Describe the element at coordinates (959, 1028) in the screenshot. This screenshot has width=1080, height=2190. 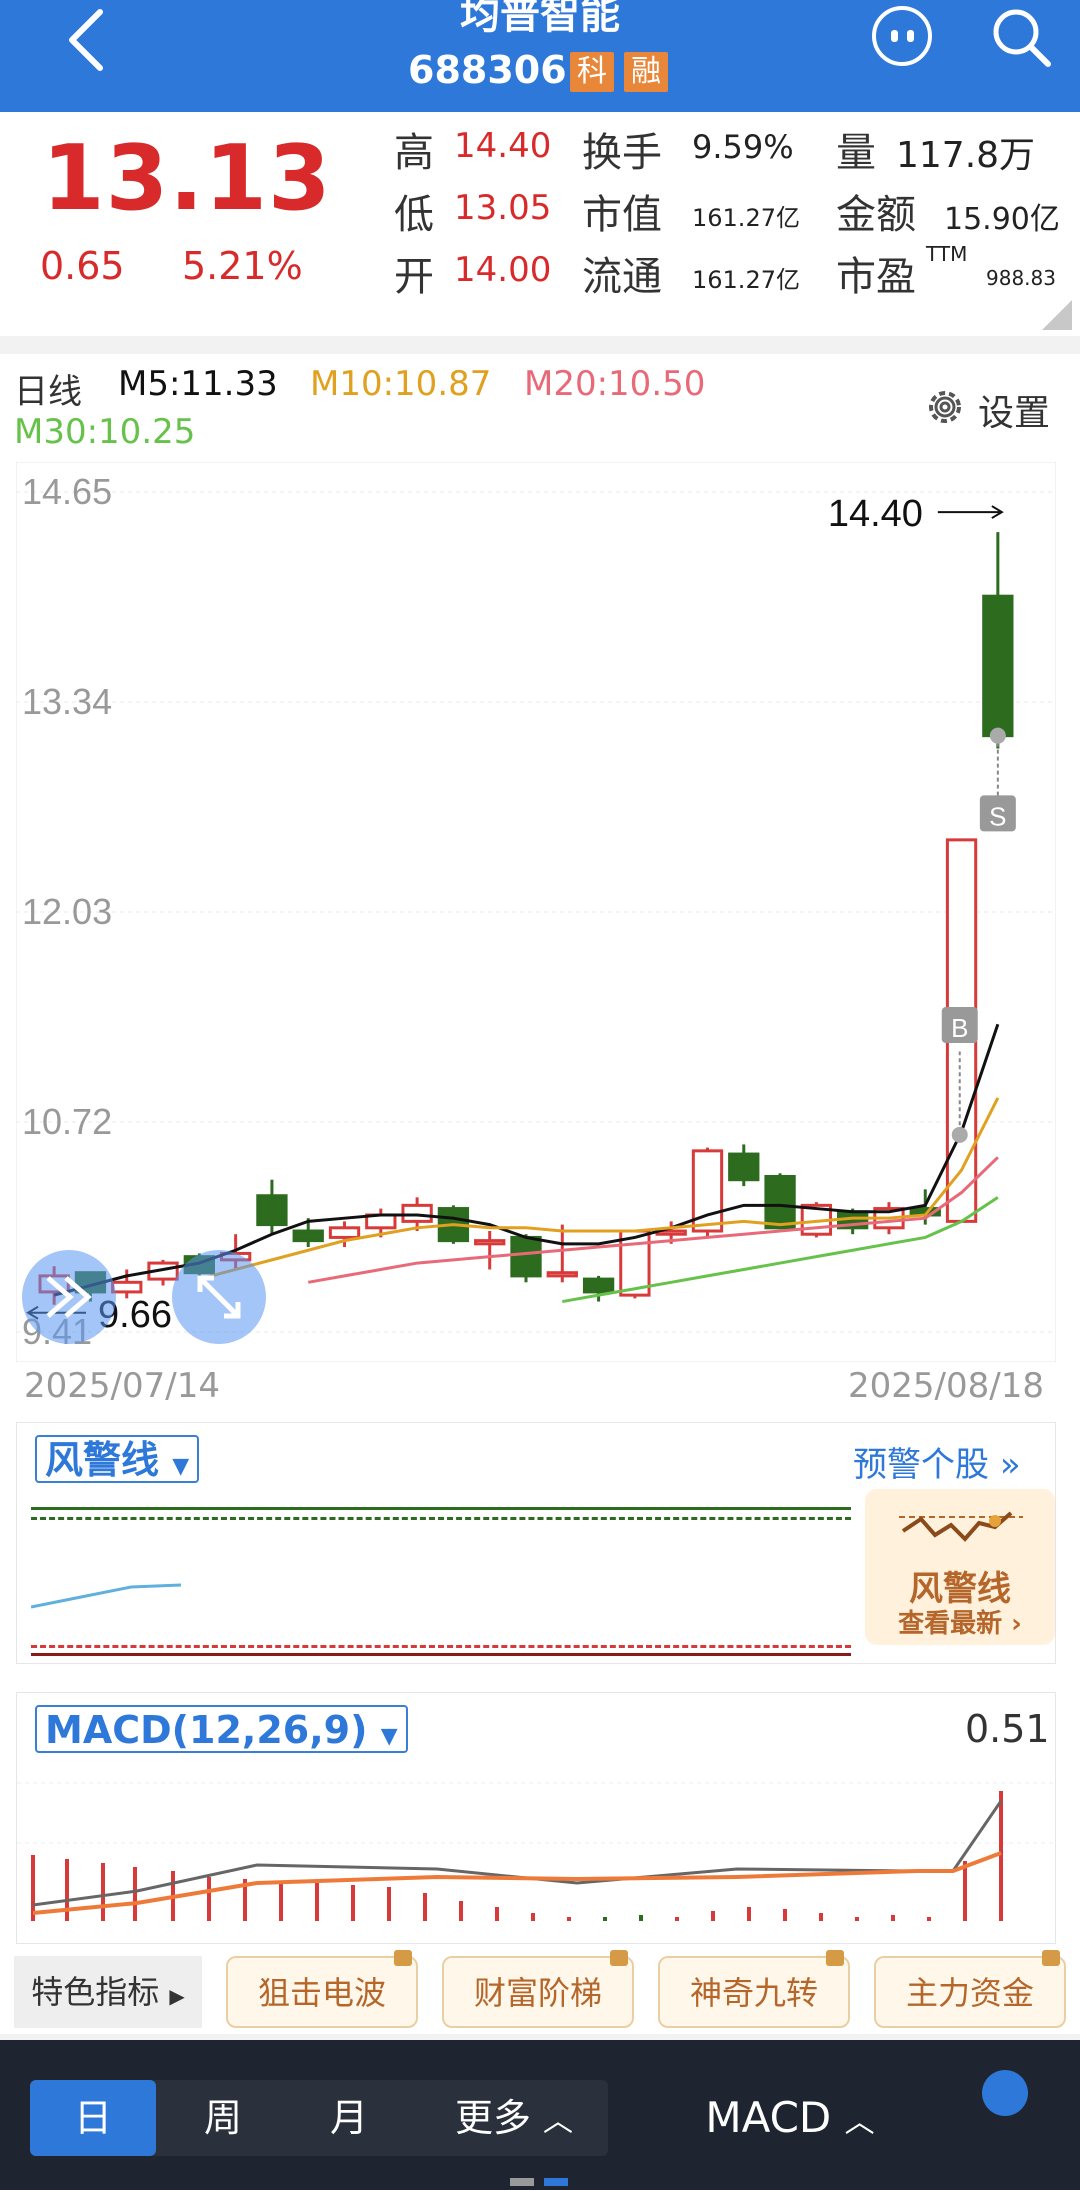
I see `buy-marker-label: B` at that location.